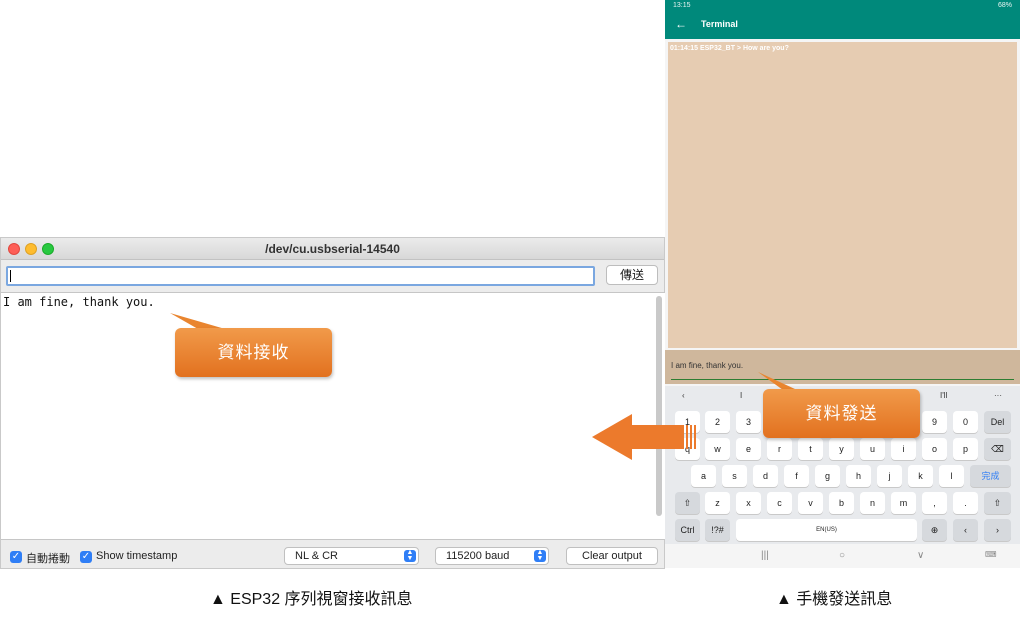  Describe the element at coordinates (253, 352) in the screenshot. I see `callout-receive: 資料接收` at that location.